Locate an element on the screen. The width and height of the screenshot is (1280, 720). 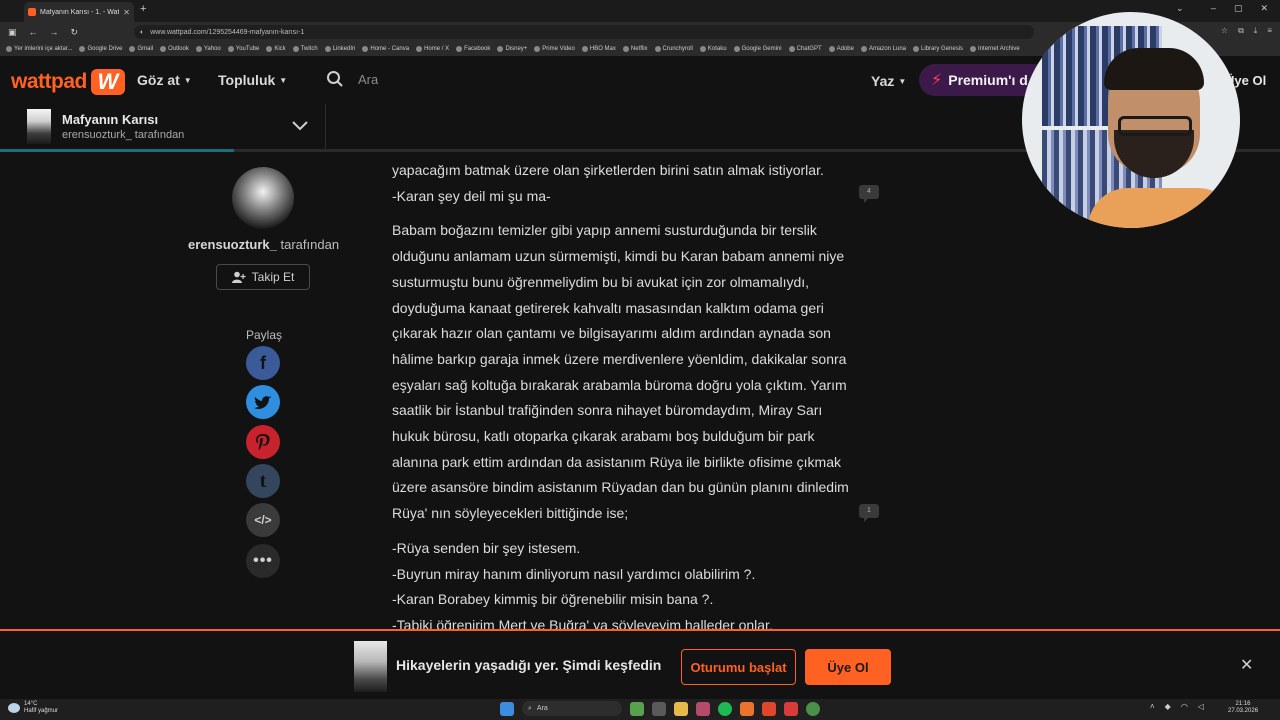
browser-tab: Mafyanın Karısı - 1. - Wattpad ✕ is located at coordinates (79, 12).